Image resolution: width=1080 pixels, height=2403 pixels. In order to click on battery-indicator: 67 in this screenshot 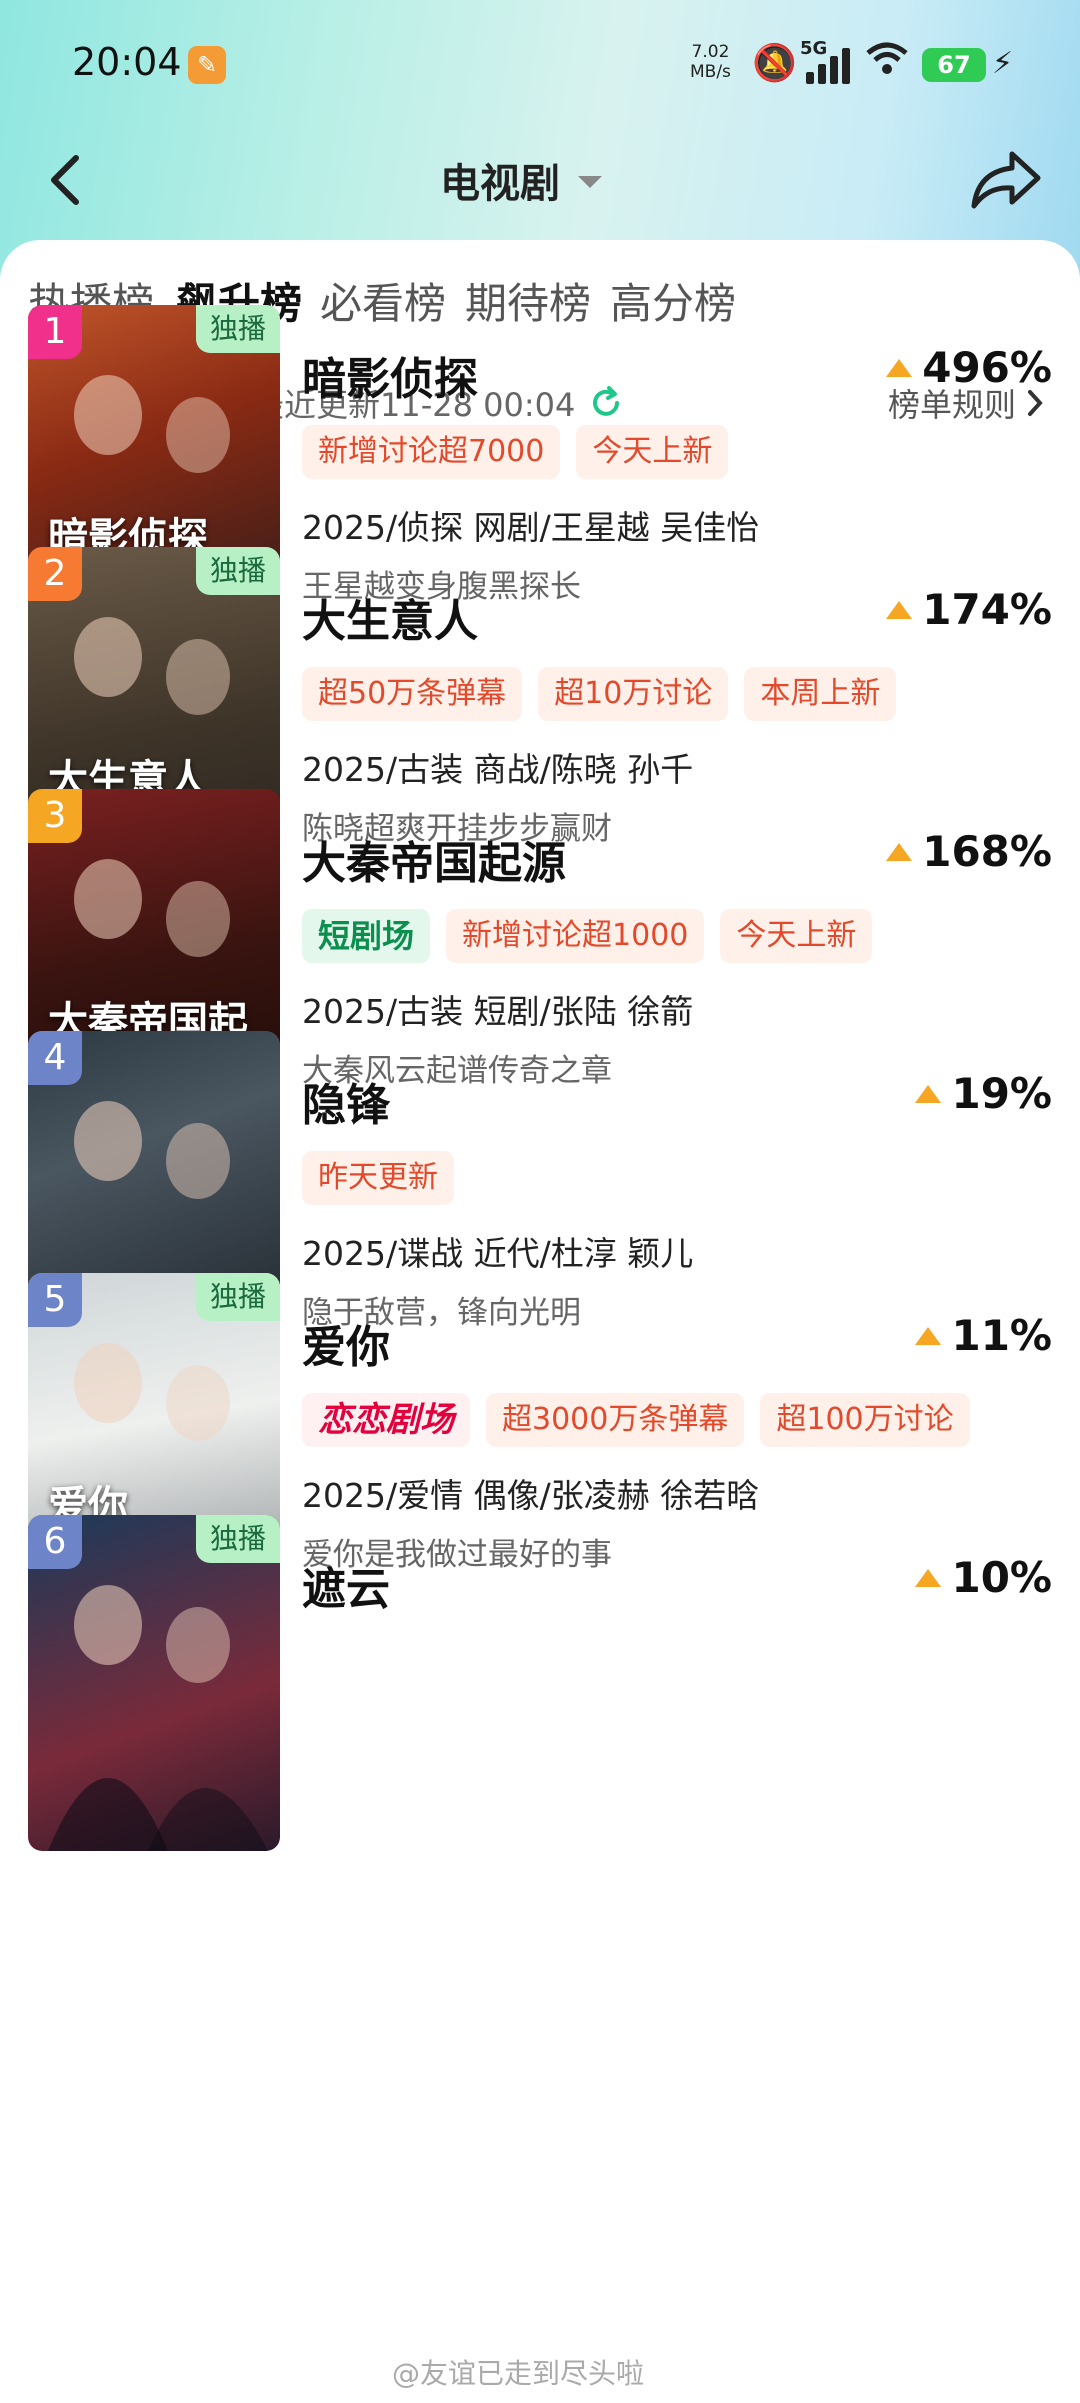, I will do `click(954, 65)`.